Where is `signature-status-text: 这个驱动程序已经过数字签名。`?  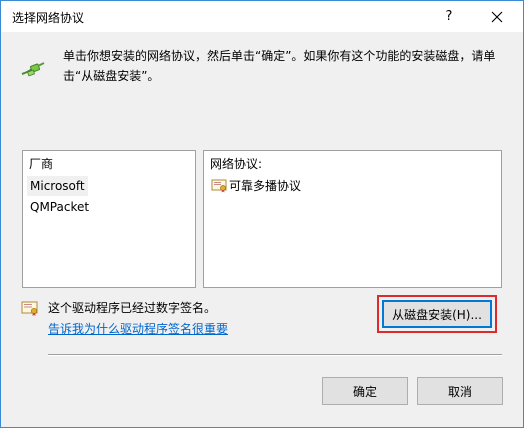
signature-status-text: 这个驱动程序已经过数字签名。 is located at coordinates (132, 308).